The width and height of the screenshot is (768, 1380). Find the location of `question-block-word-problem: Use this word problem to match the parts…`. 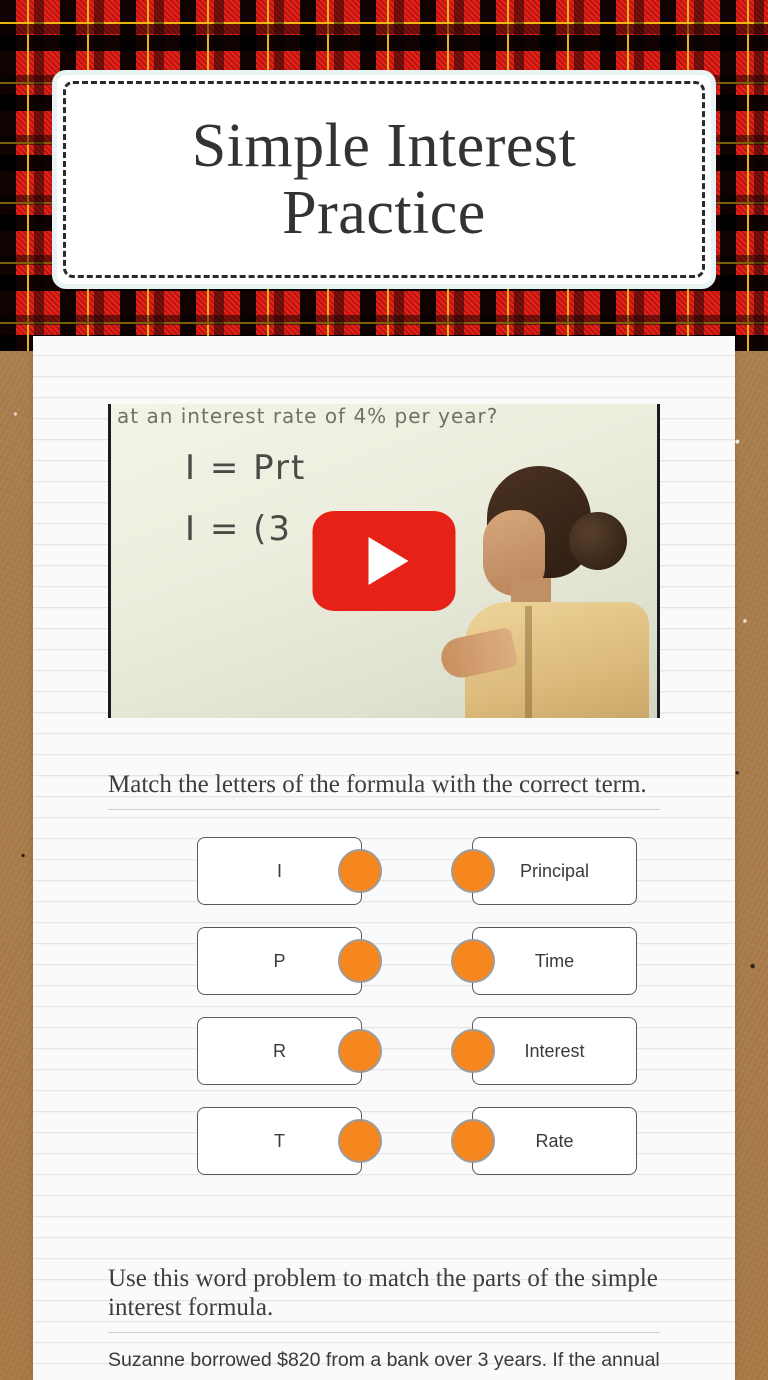

question-block-word-problem: Use this word problem to match the parts… is located at coordinates (384, 1322).